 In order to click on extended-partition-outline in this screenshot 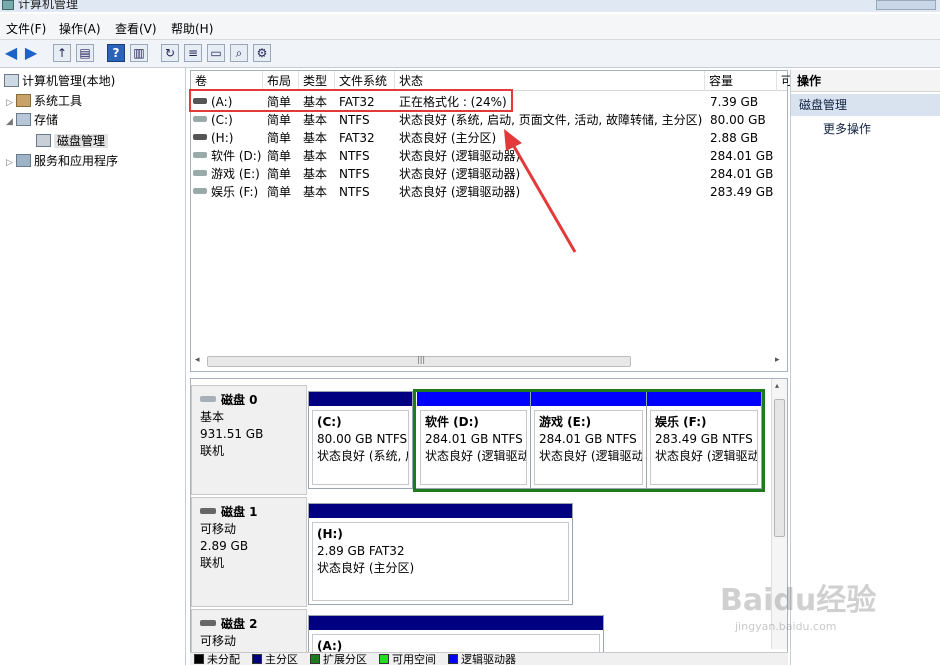, I will do `click(589, 440)`.